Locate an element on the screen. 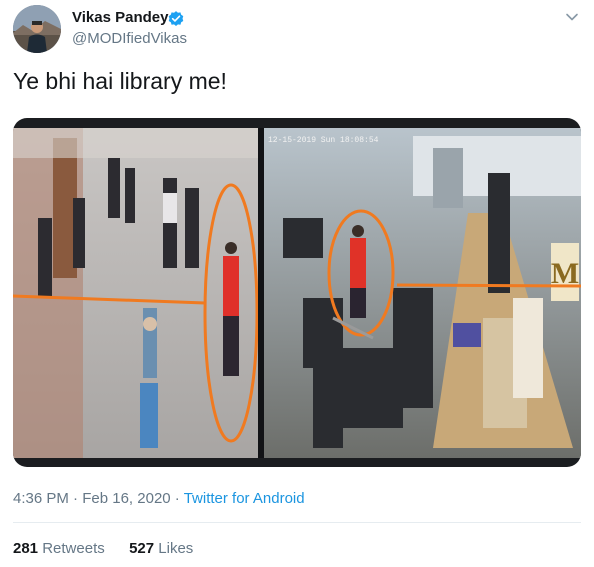 This screenshot has width=594, height=567. display-name: Vikas Pandey is located at coordinates (120, 17).